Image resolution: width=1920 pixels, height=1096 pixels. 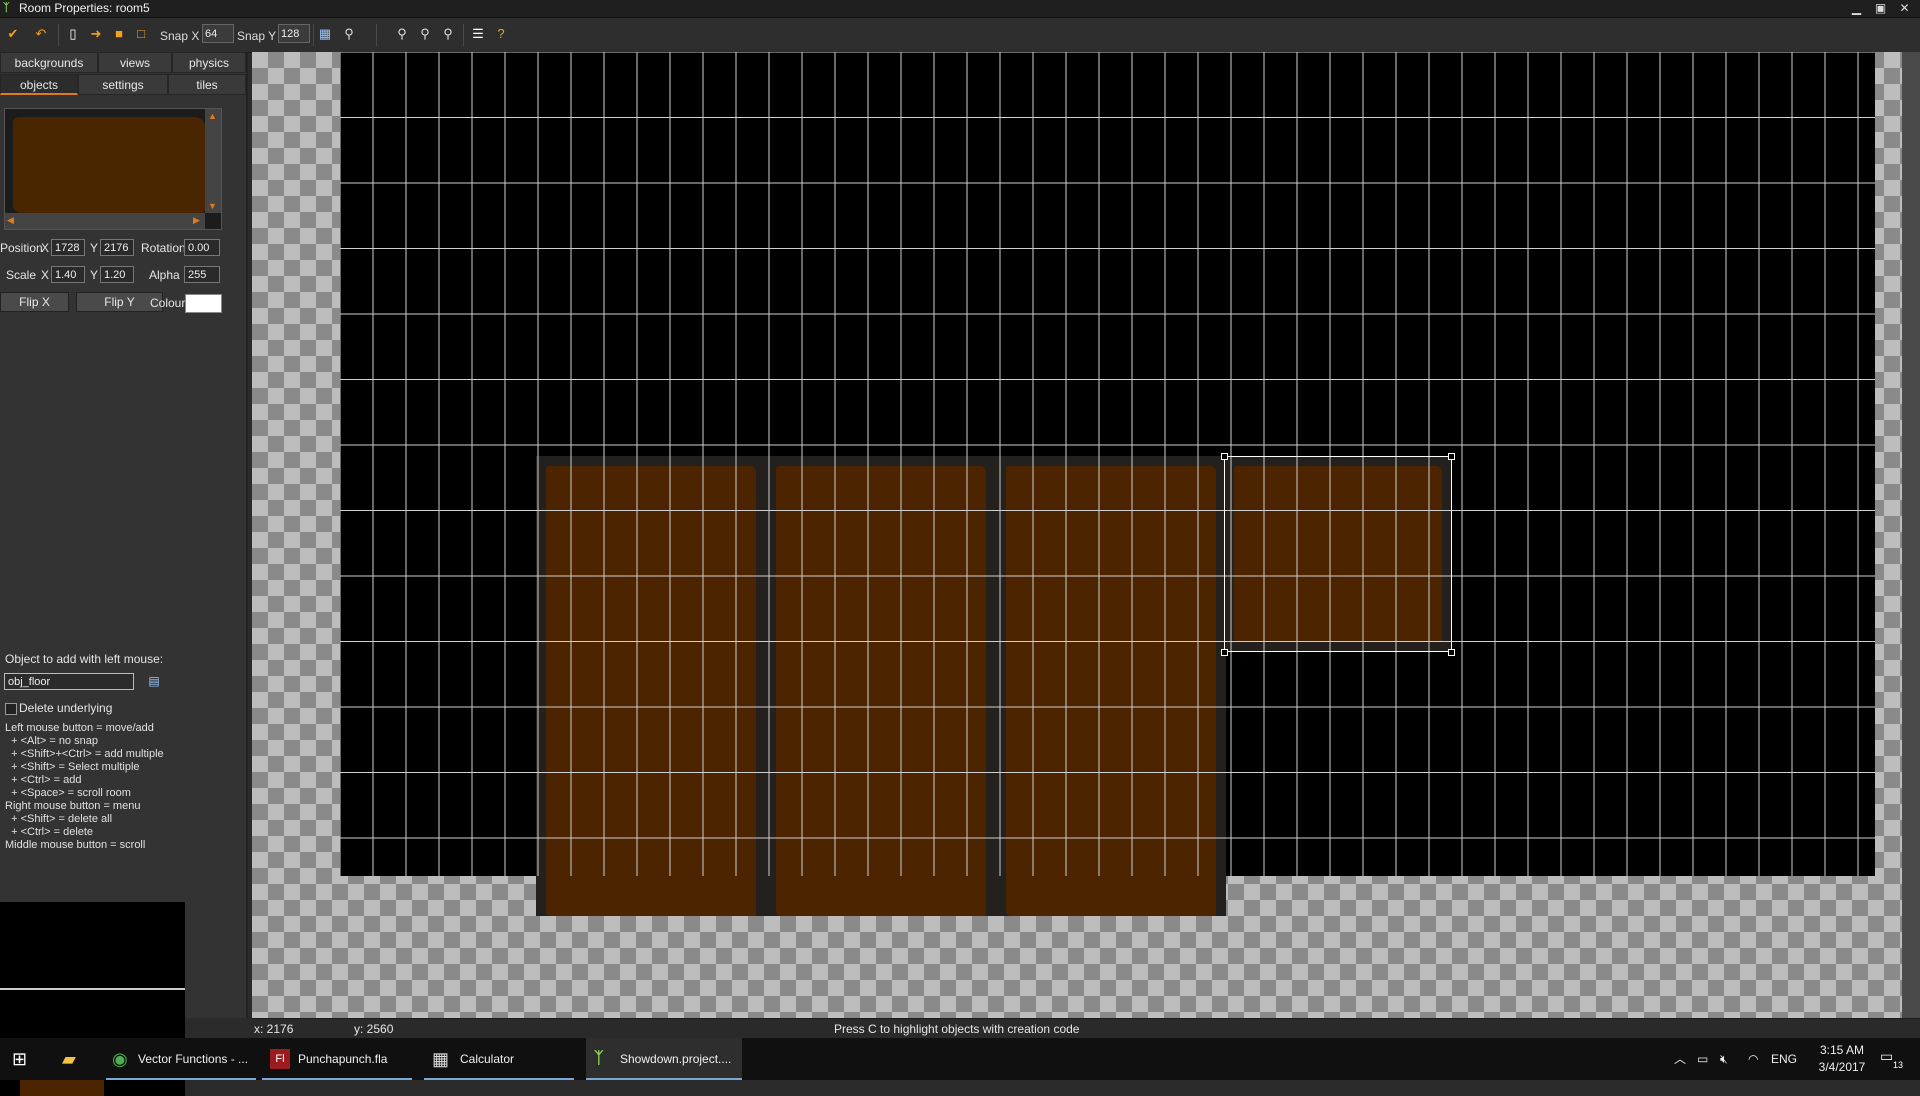 I want to click on status-x: x: 2176, so click(x=274, y=1029).